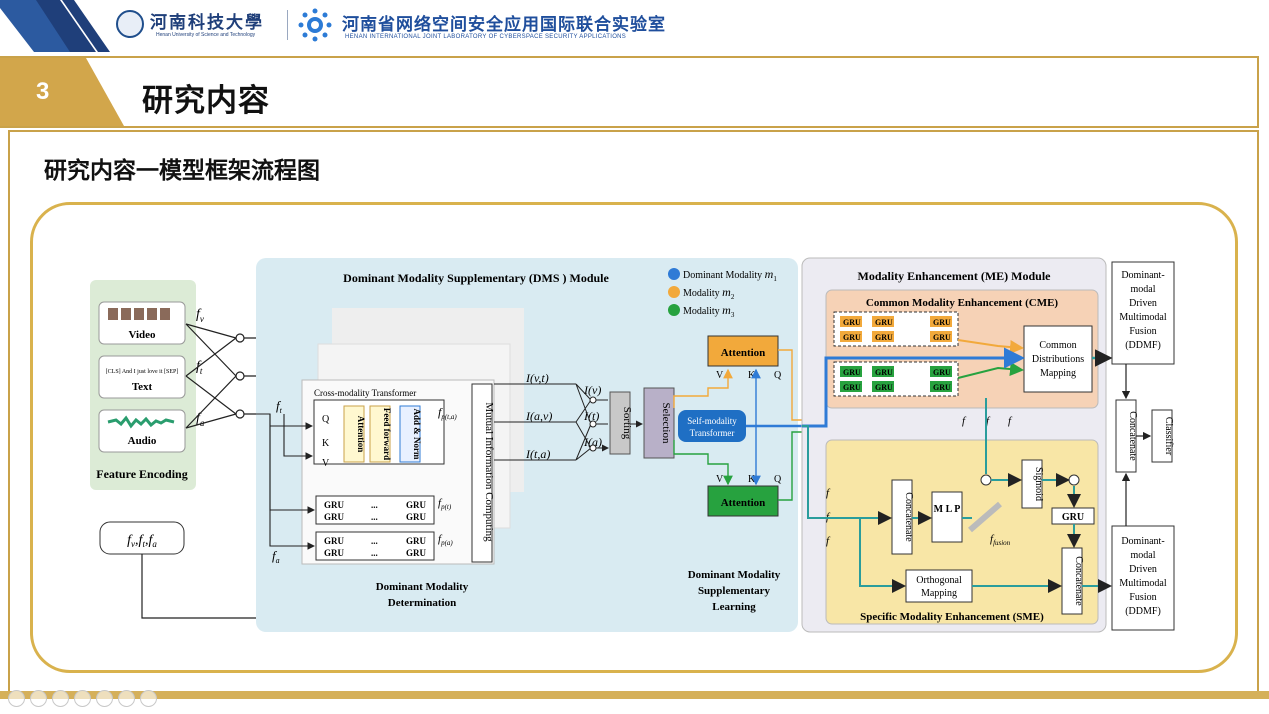 The width and height of the screenshot is (1269, 714). What do you see at coordinates (947, 509) in the screenshot?
I see `mlp-label: M L P` at bounding box center [947, 509].